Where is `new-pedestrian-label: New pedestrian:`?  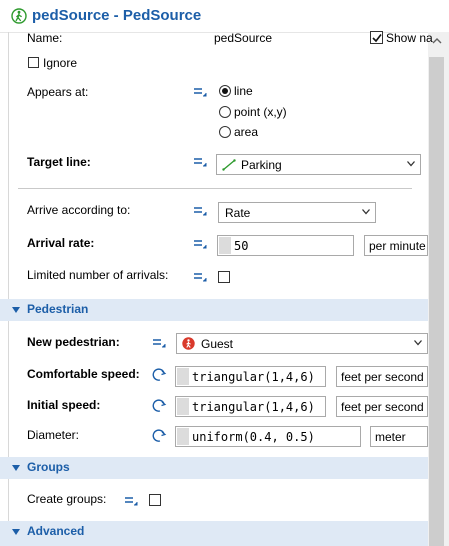
new-pedestrian-label: New pedestrian: is located at coordinates (73, 342).